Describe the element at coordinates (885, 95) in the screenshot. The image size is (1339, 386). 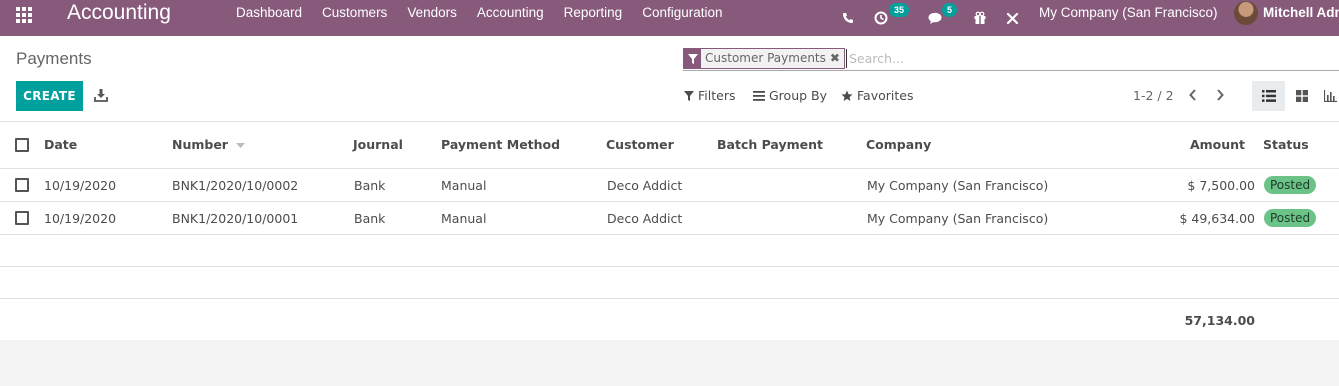
I see `favorites-label: Favorites` at that location.